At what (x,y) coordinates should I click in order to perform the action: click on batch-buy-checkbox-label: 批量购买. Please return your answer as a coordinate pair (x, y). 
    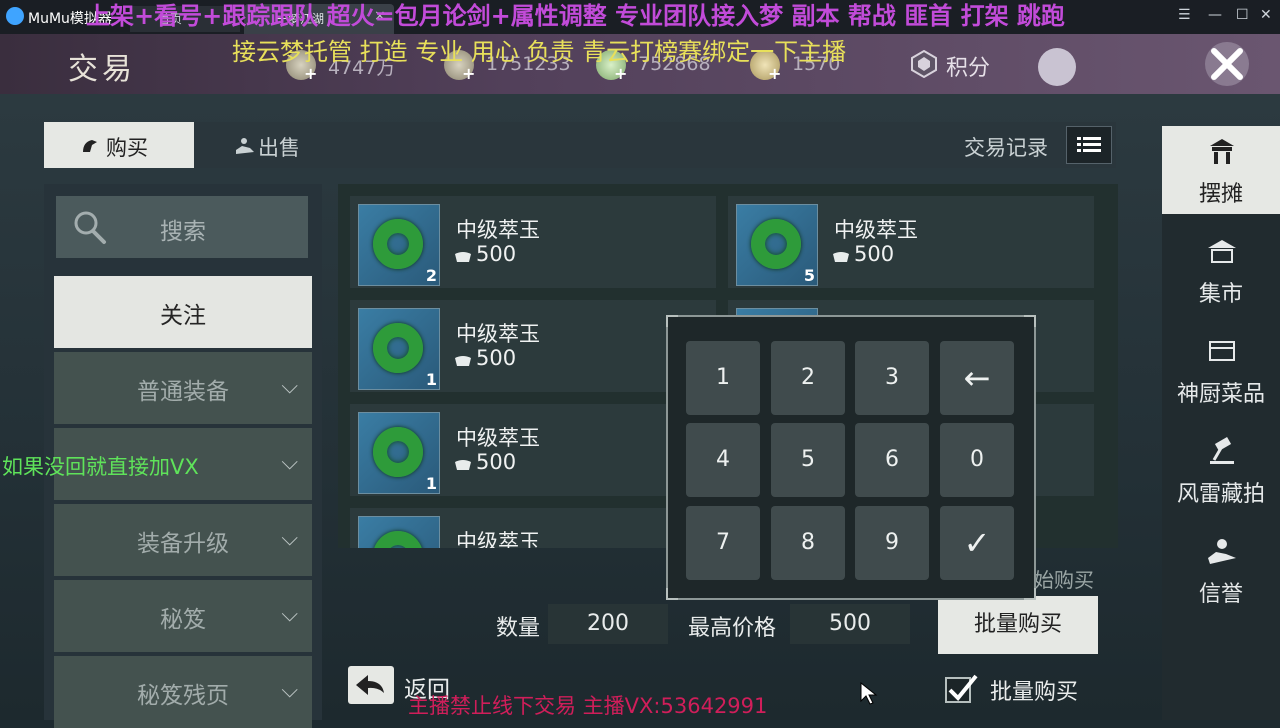
    Looking at the image, I should click on (1034, 690).